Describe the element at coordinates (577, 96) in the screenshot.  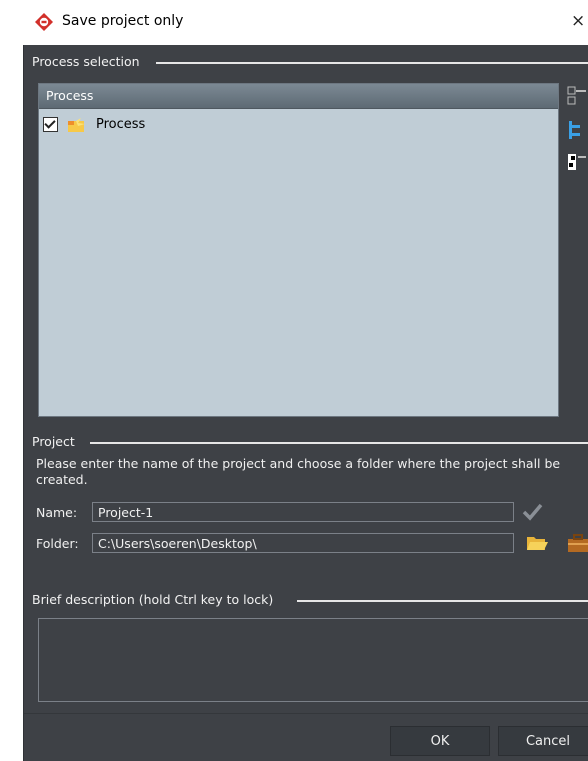
I see `select-all-icon` at that location.